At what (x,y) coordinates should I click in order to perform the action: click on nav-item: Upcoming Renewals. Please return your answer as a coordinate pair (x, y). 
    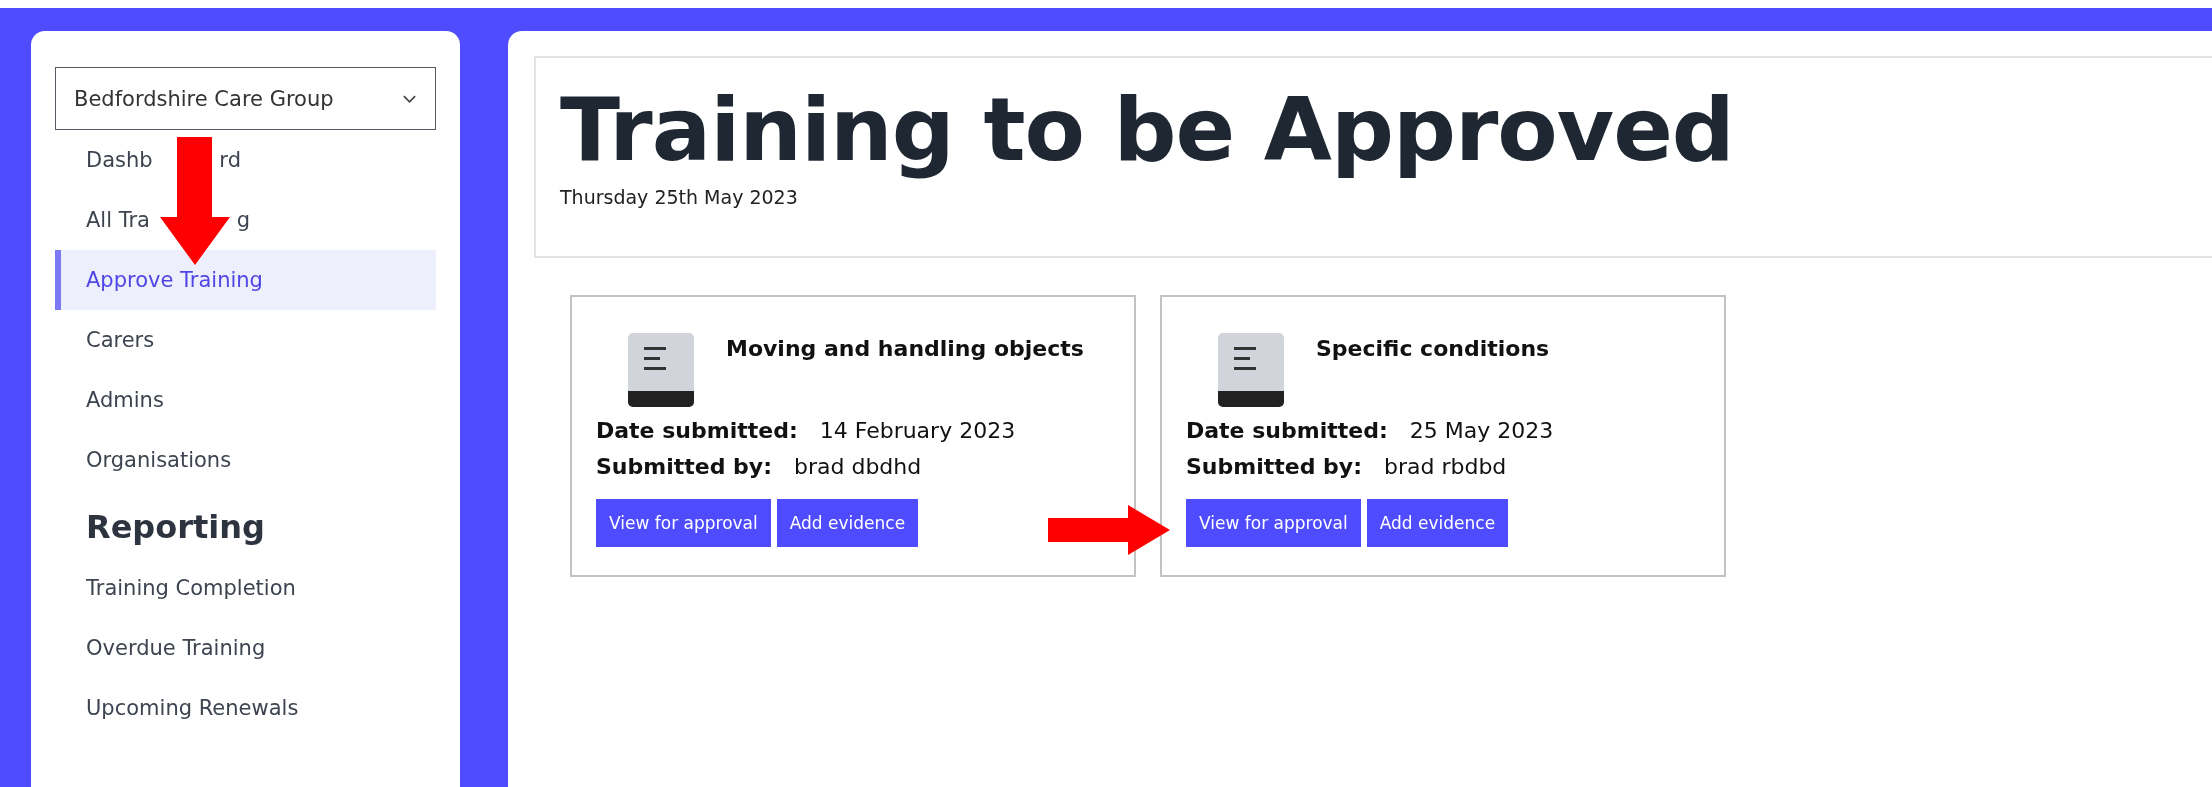
    Looking at the image, I should click on (245, 708).